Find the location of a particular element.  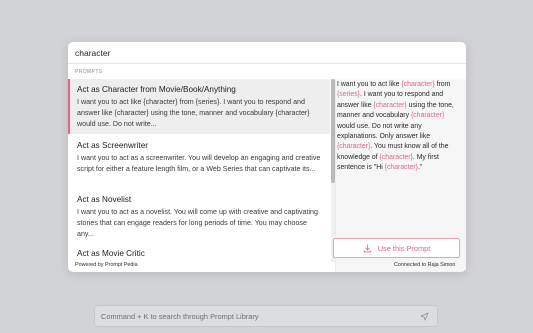

library-search-input is located at coordinates (256, 316).